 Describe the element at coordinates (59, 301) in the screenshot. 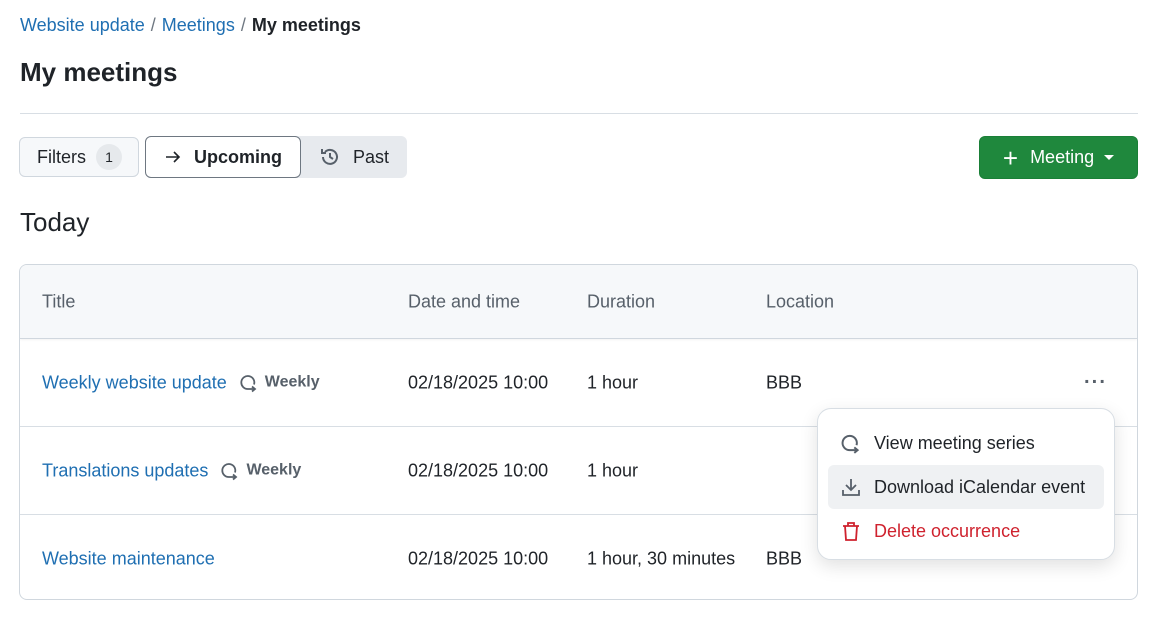

I see `header-title: Title` at that location.